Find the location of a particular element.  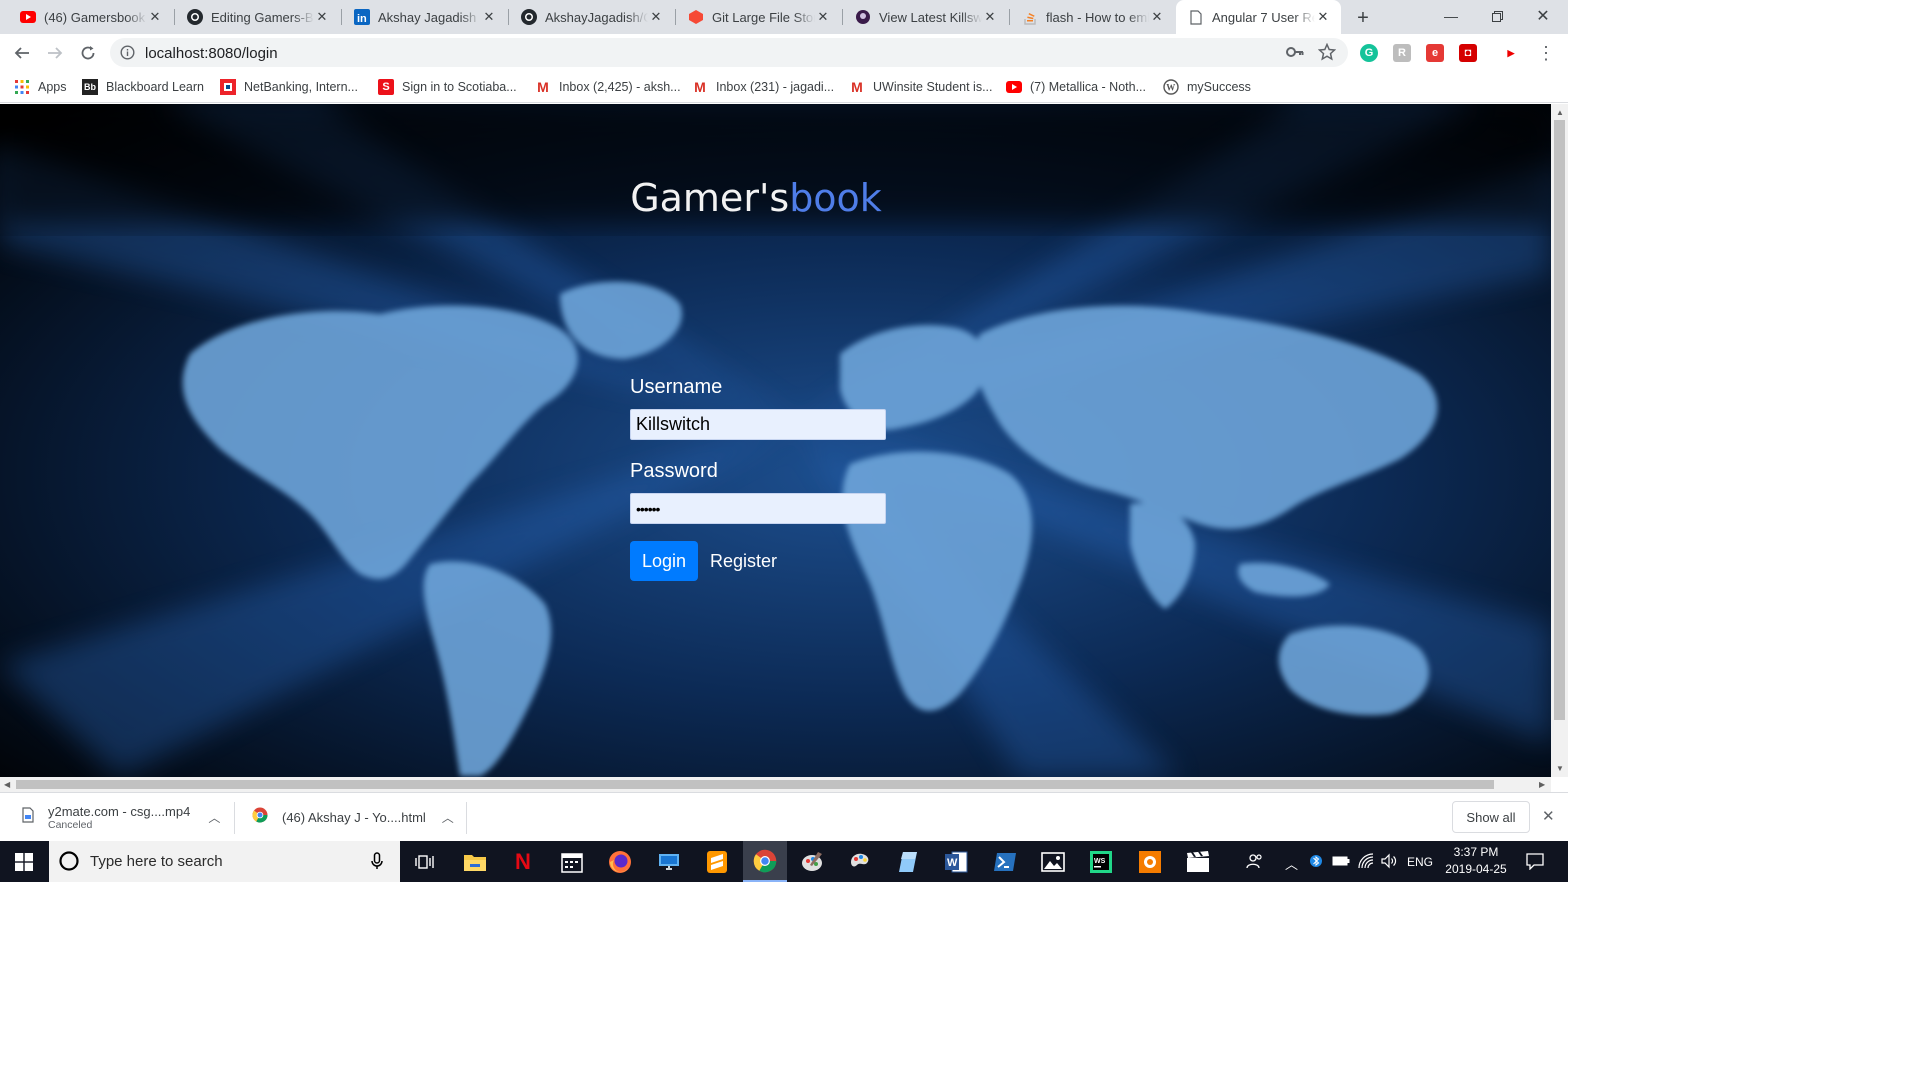

close-window-button: ✕ is located at coordinates (1543, 16).